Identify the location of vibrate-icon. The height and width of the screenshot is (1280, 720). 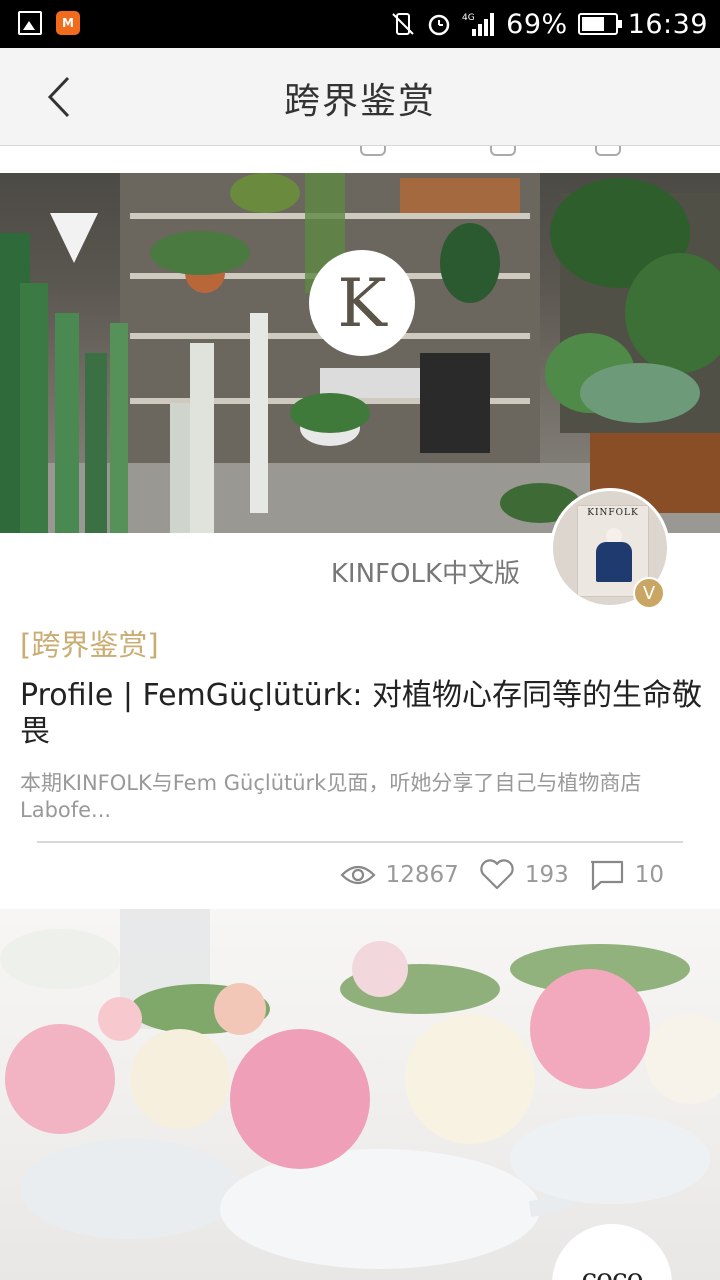
(403, 24).